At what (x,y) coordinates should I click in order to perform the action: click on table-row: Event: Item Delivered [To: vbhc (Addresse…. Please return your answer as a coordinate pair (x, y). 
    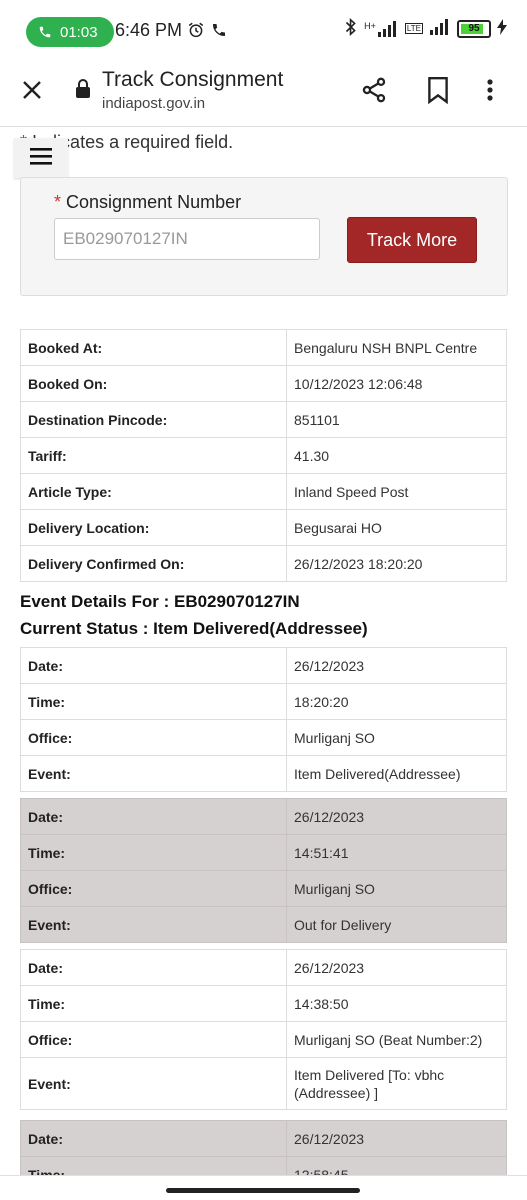
    Looking at the image, I should click on (263, 1083).